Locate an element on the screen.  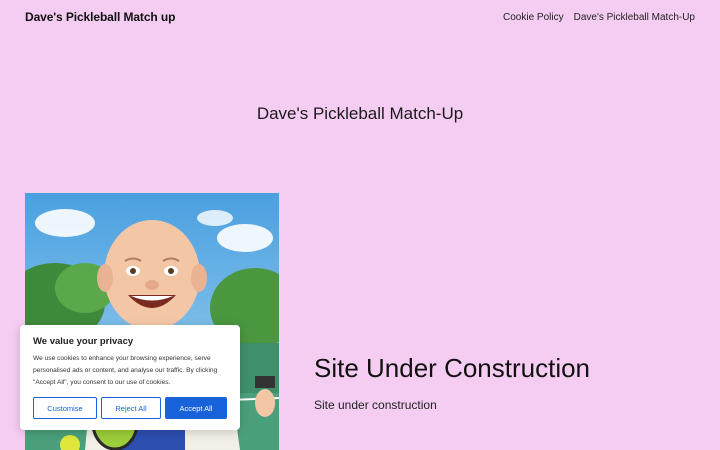
cookie-banner-title: We value your privacy is located at coordinates (83, 341).